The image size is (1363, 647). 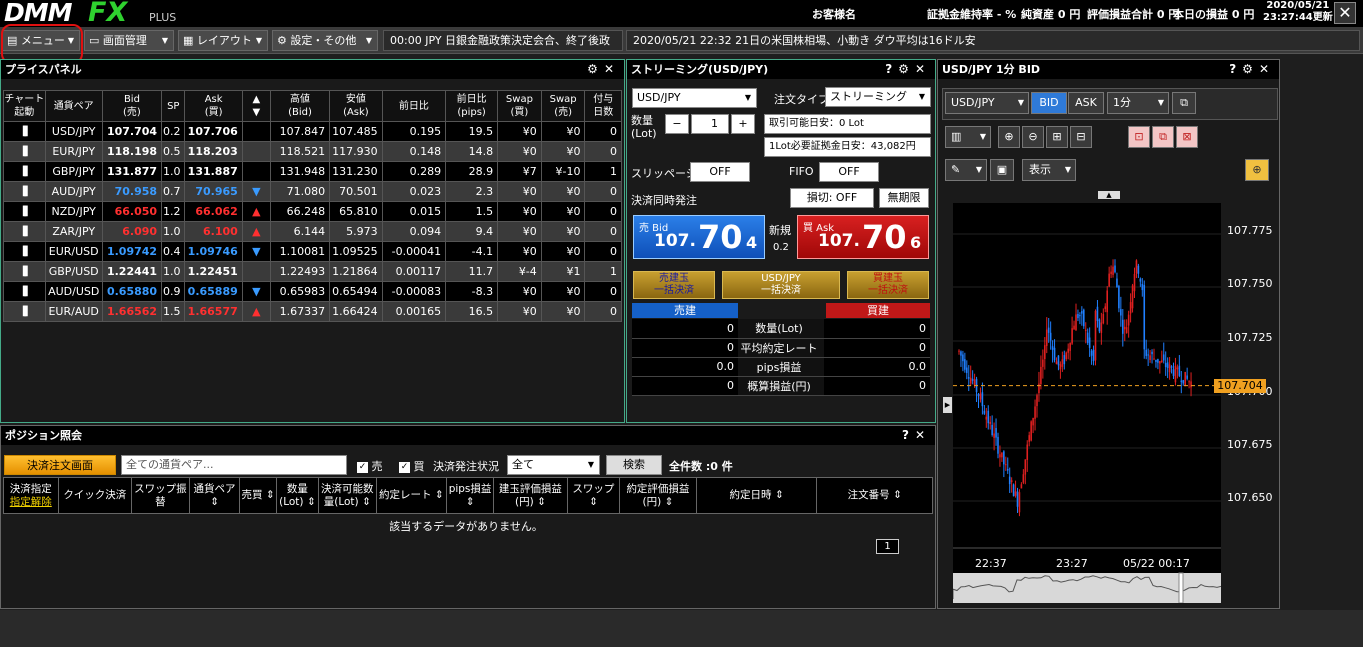 I want to click on sell-filter-checkbox: ✓ 売, so click(x=370, y=466).